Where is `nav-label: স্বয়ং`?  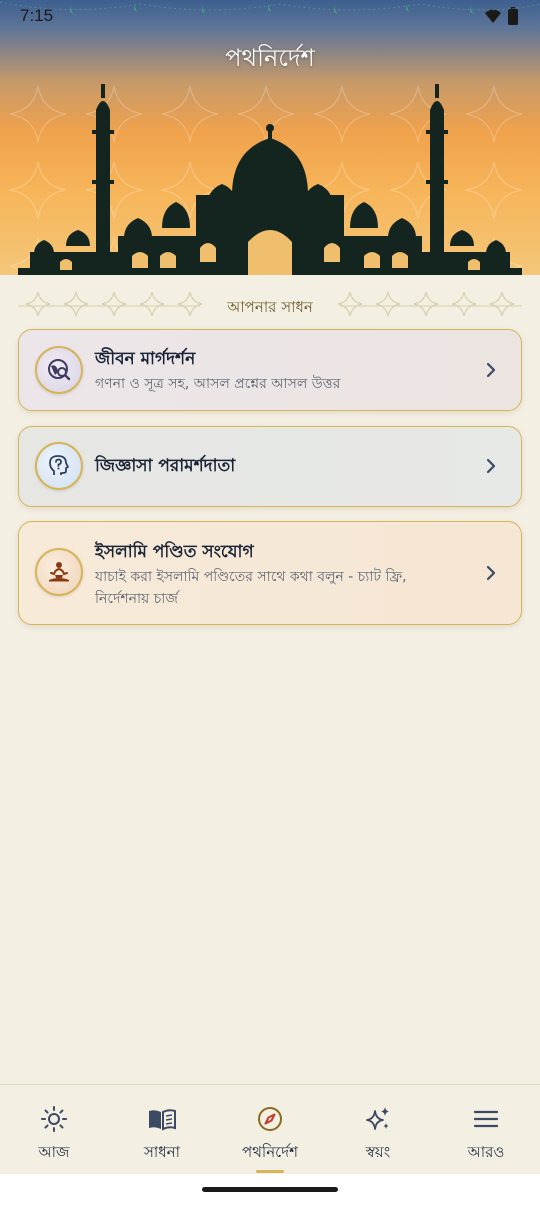 nav-label: স্বয়ং is located at coordinates (378, 1152).